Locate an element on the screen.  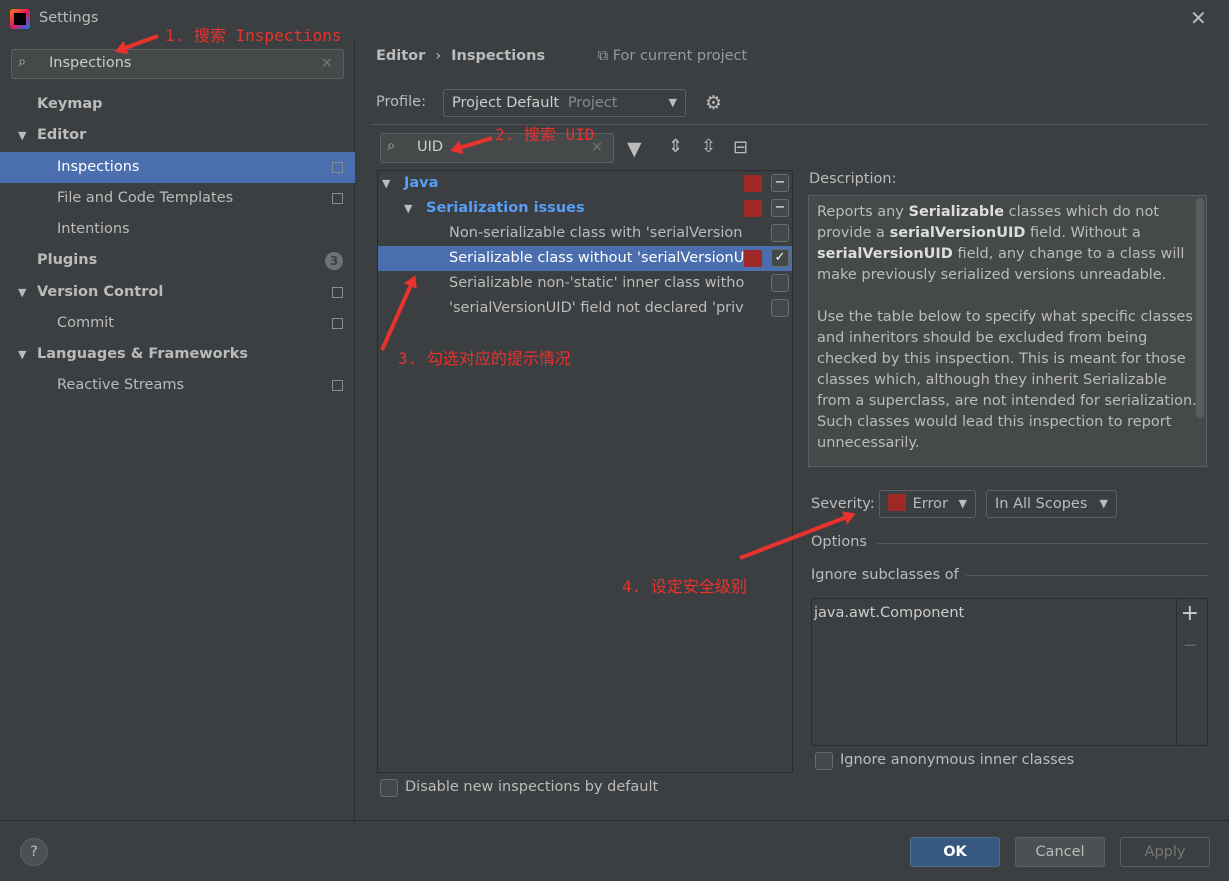
clear-icon: × is located at coordinates (327, 63).